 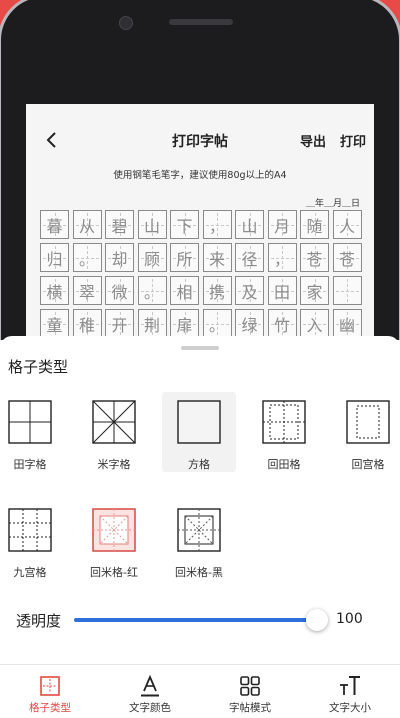 I want to click on grid-option-hui-mi-red: 回米格-红, so click(x=114, y=544).